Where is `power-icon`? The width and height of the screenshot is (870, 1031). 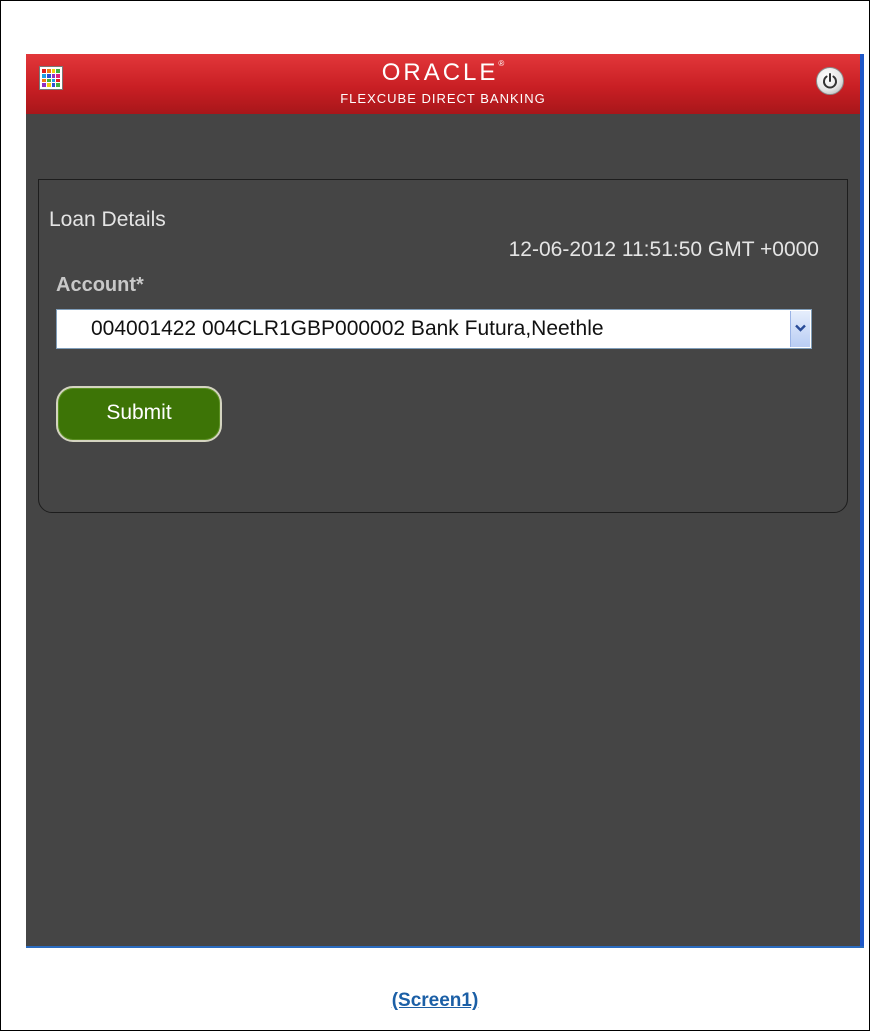 power-icon is located at coordinates (830, 81).